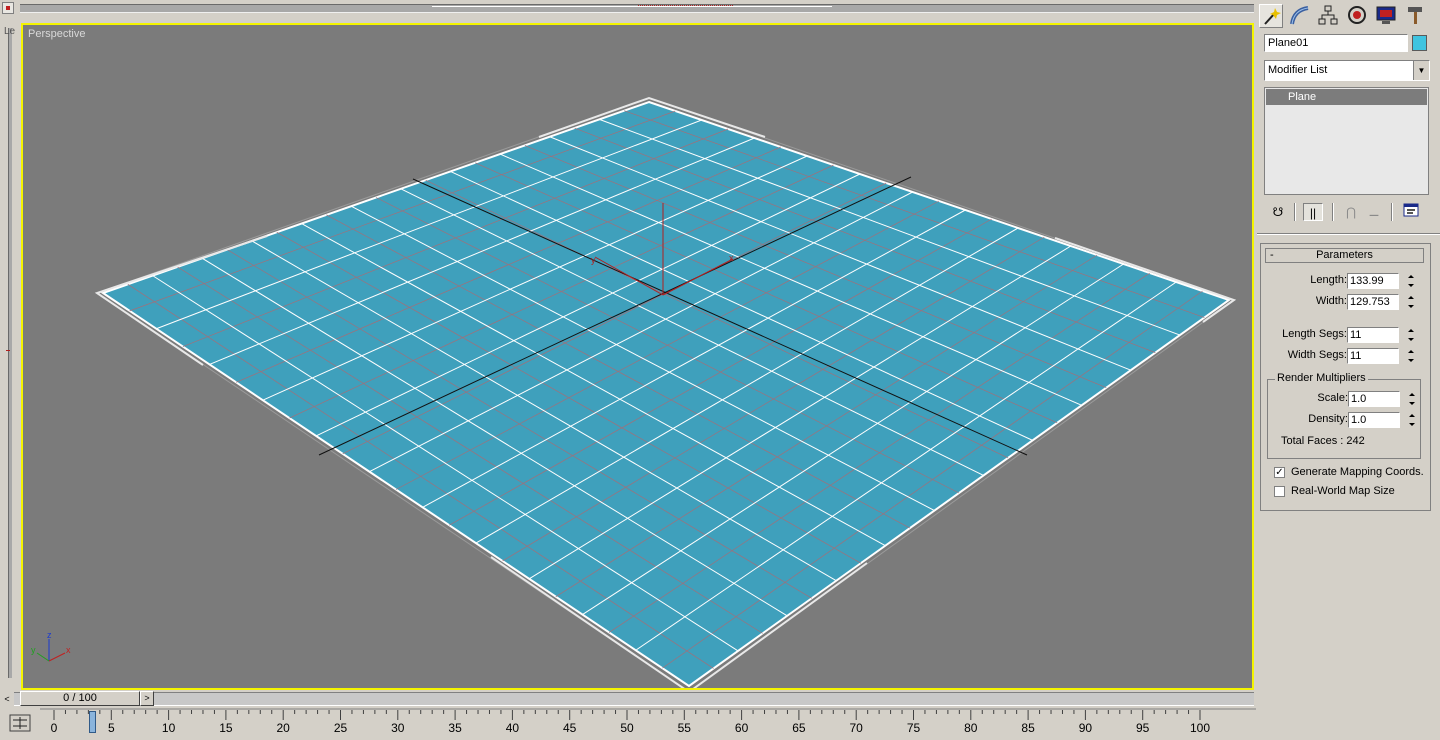 The height and width of the screenshot is (740, 1440). I want to click on viewport-label: Perspective, so click(56, 34).